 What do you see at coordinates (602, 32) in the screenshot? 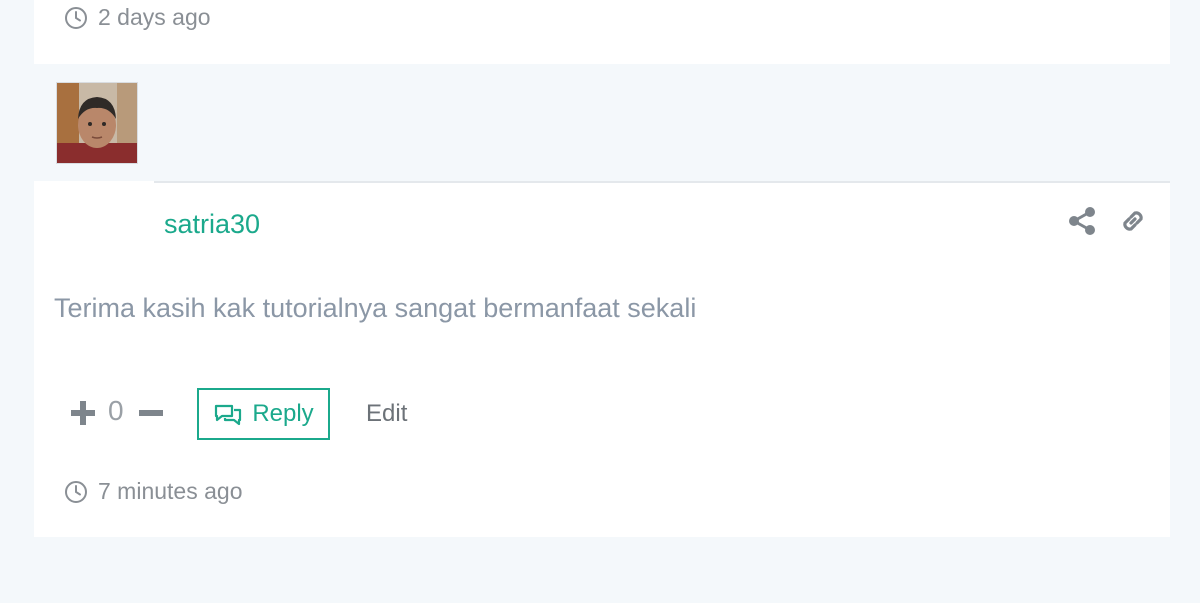
I see `previous-comment-card: 2 days ago` at bounding box center [602, 32].